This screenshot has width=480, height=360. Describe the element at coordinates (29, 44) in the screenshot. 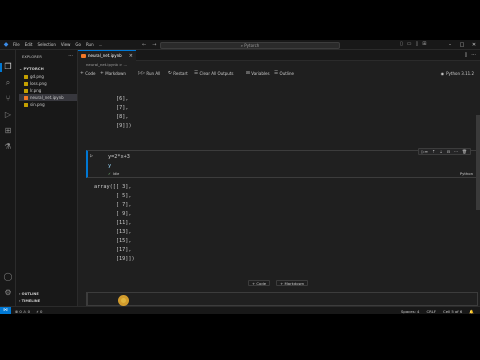

I see `menu-edit: Edit` at that location.